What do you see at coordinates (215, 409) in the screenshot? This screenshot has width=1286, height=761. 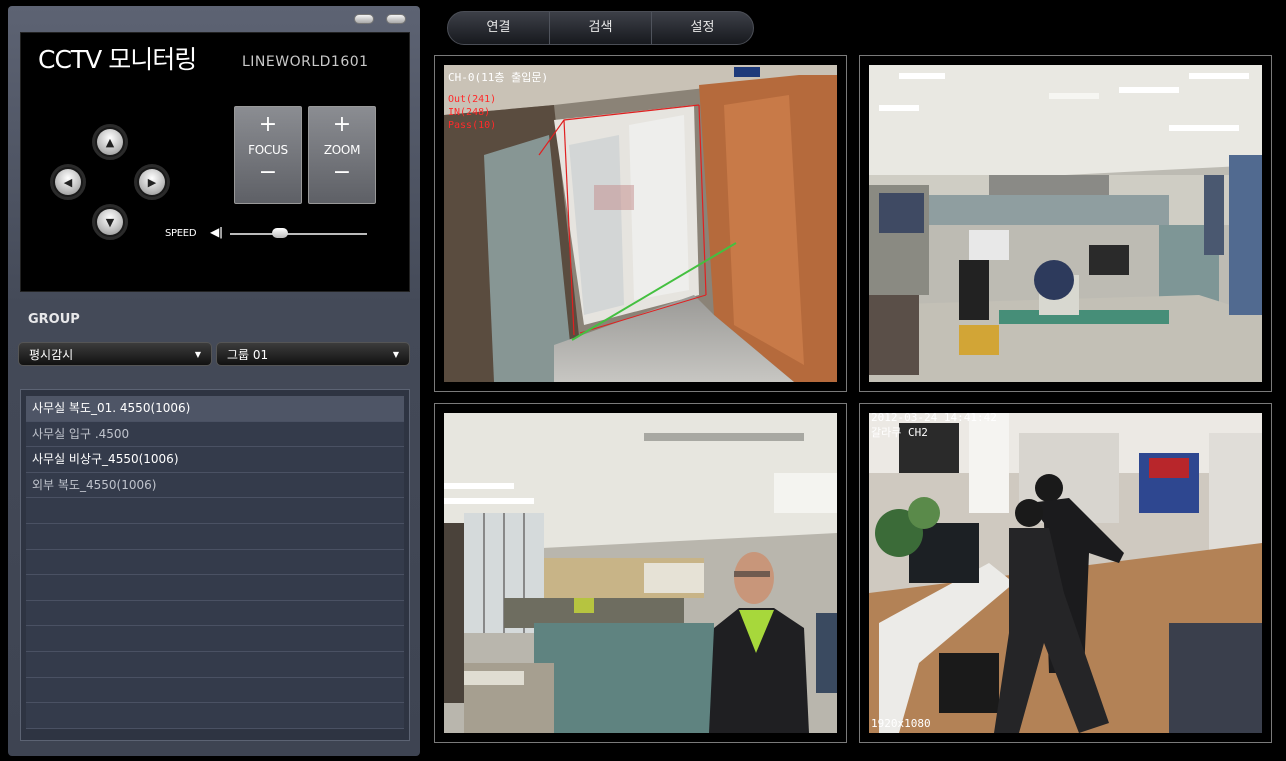 I see `list-item: 사무실 복도_01. 4550(1006)` at bounding box center [215, 409].